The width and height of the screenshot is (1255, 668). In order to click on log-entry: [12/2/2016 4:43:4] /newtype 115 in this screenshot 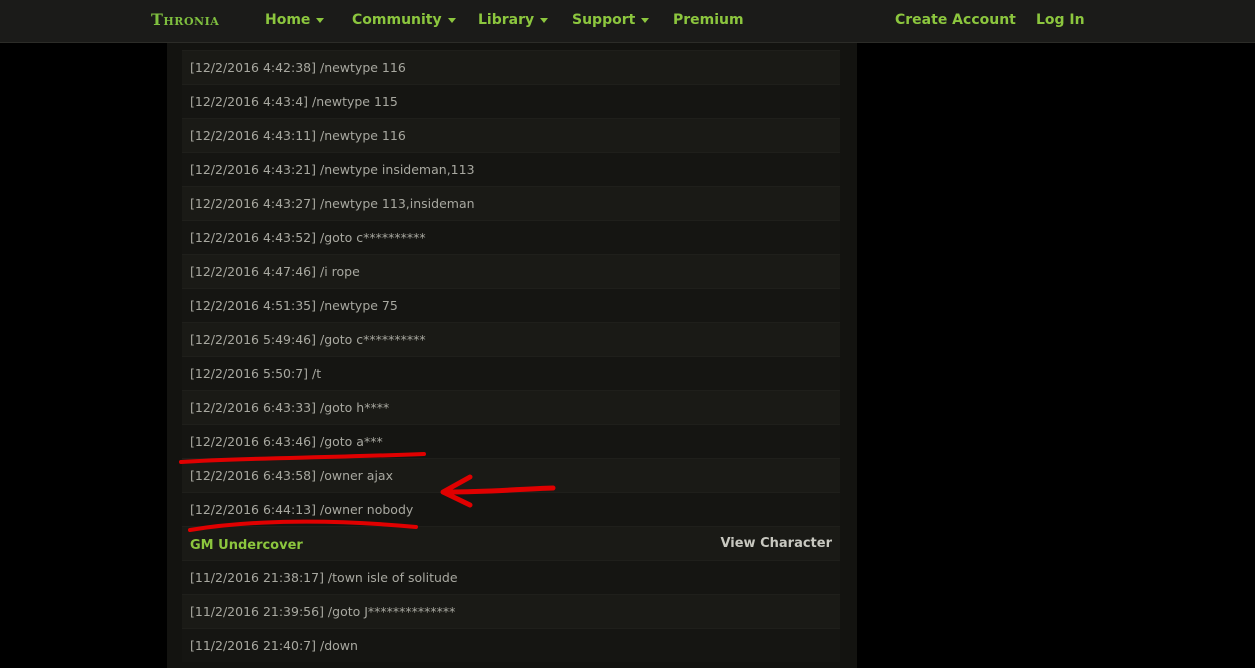, I will do `click(511, 101)`.